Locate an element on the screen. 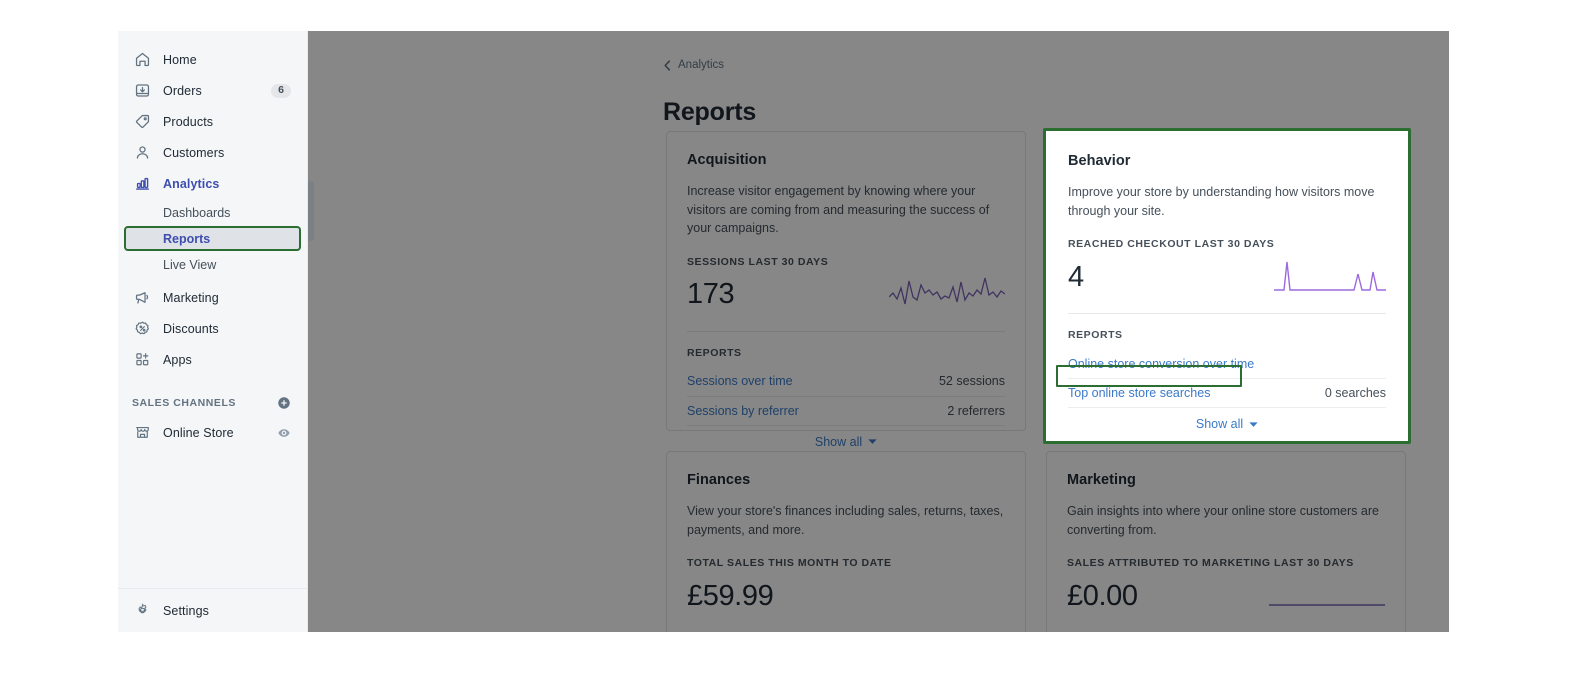  sales-channels-title: SALES CHANNELS is located at coordinates (184, 403).